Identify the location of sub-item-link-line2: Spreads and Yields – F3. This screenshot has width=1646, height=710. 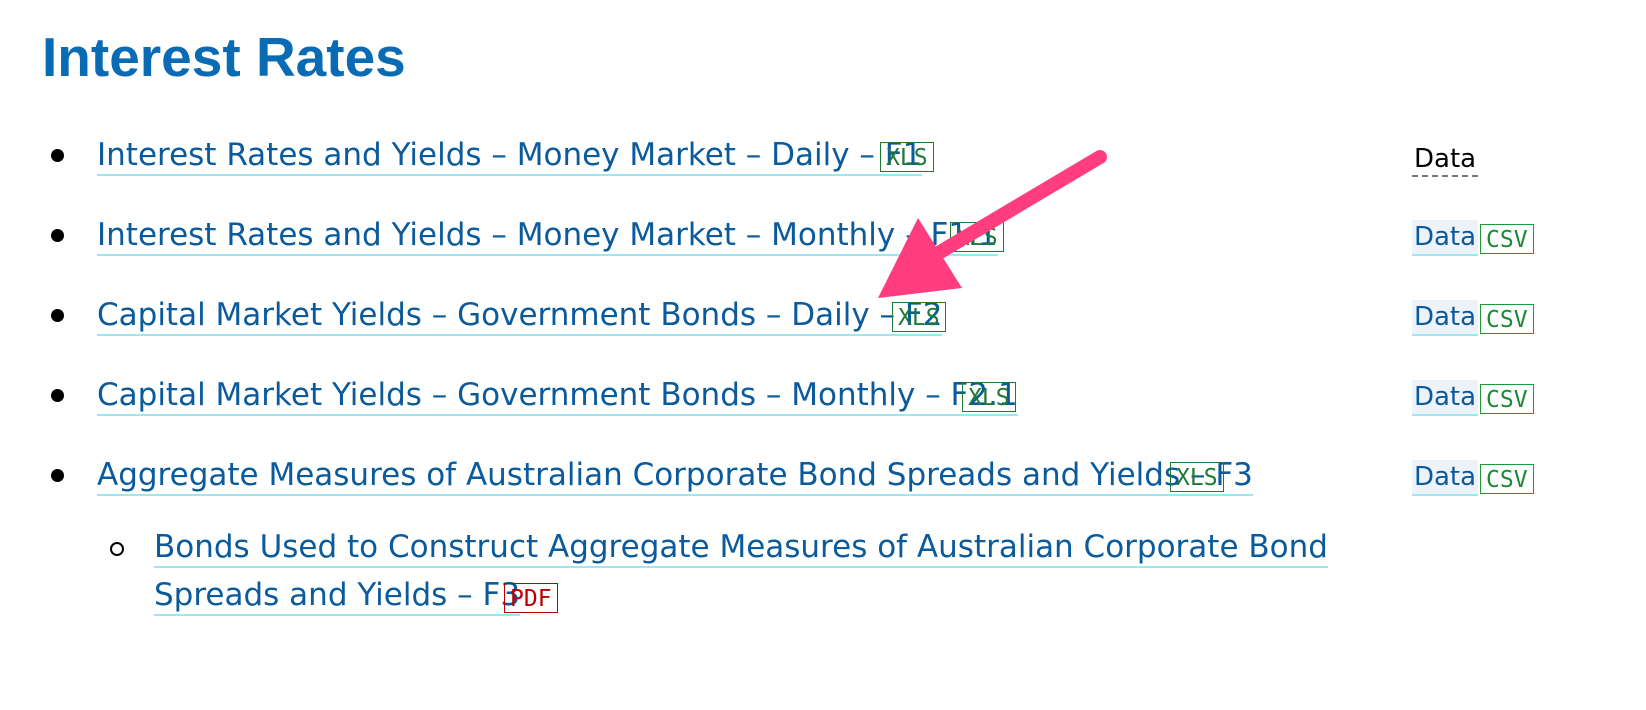
(337, 596).